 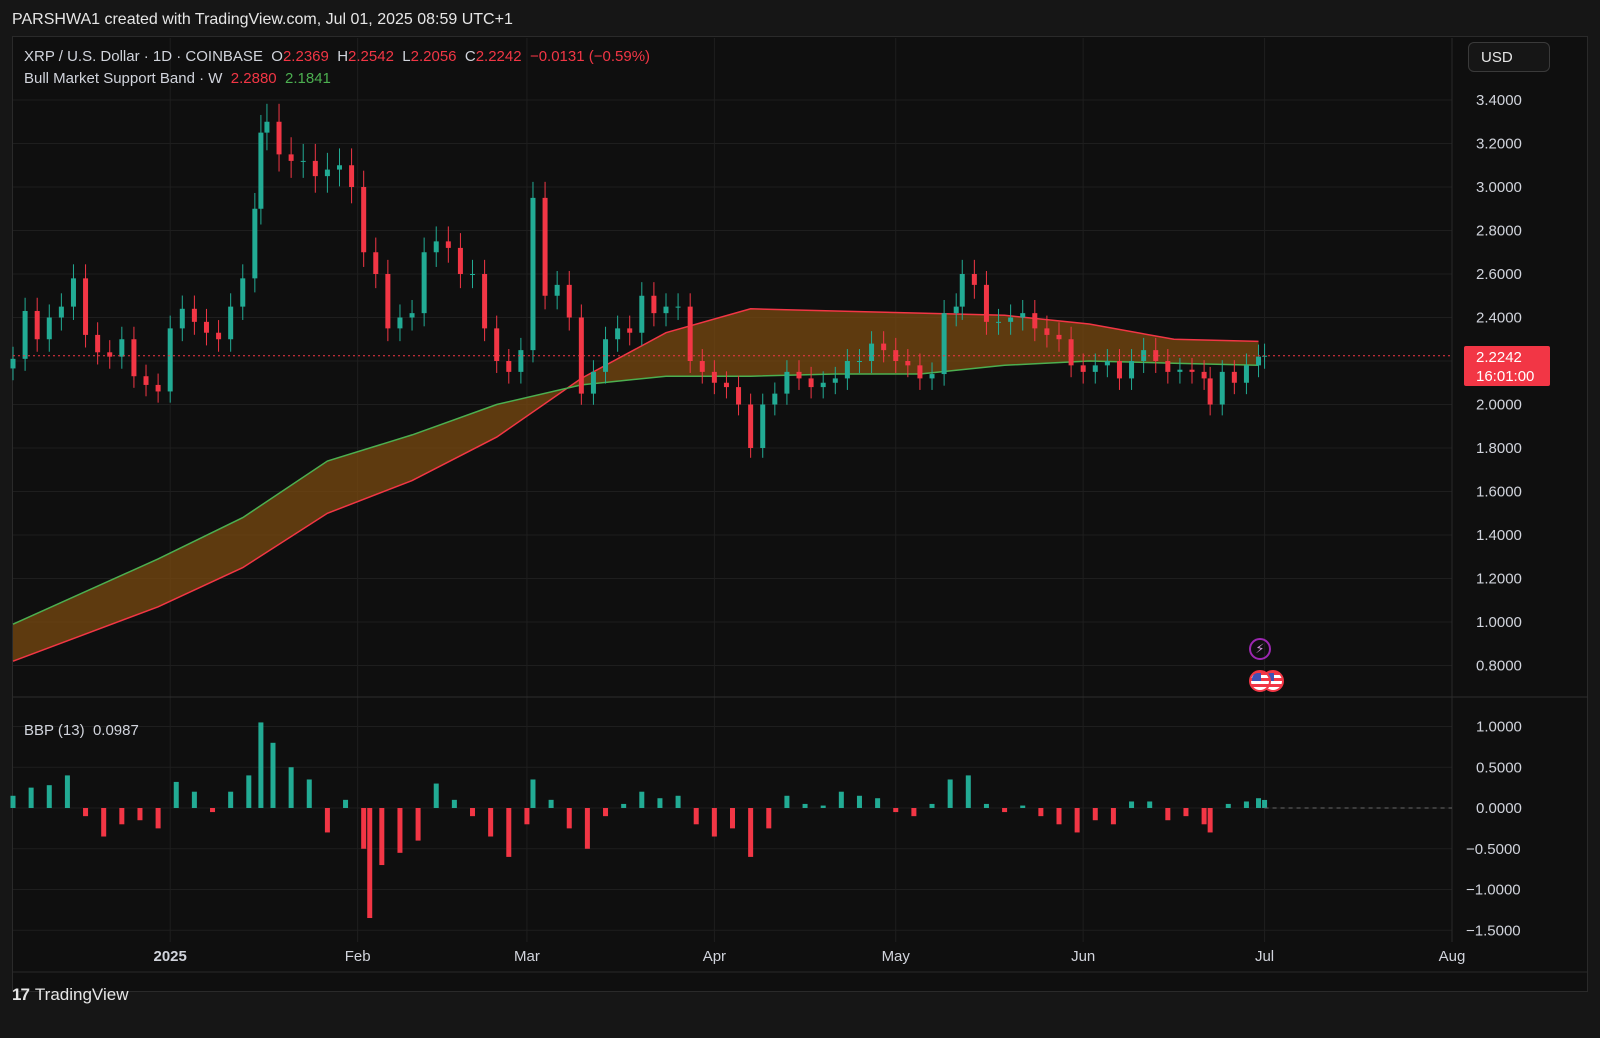 I want to click on legend-low-value: 2.2056, so click(x=433, y=56).